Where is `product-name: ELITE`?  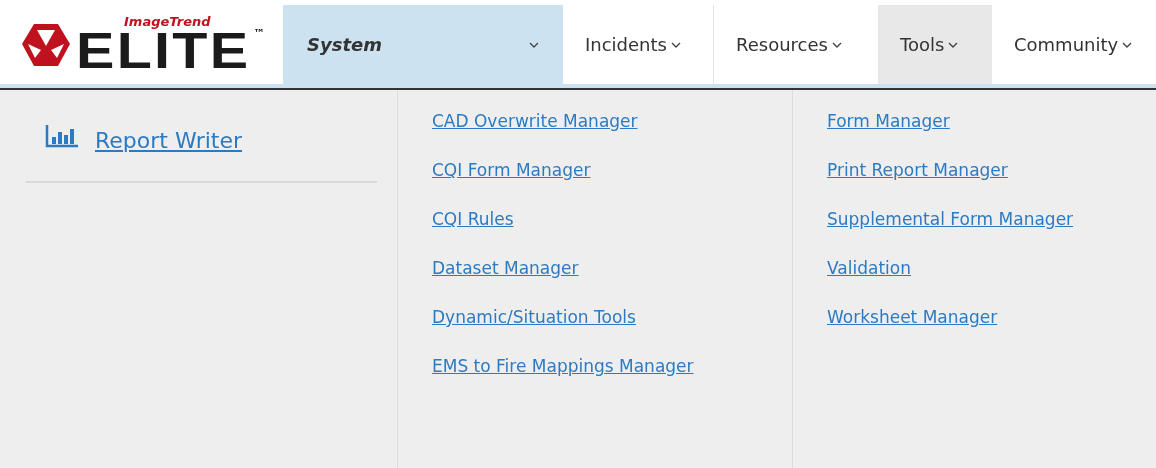
product-name: ELITE is located at coordinates (163, 51).